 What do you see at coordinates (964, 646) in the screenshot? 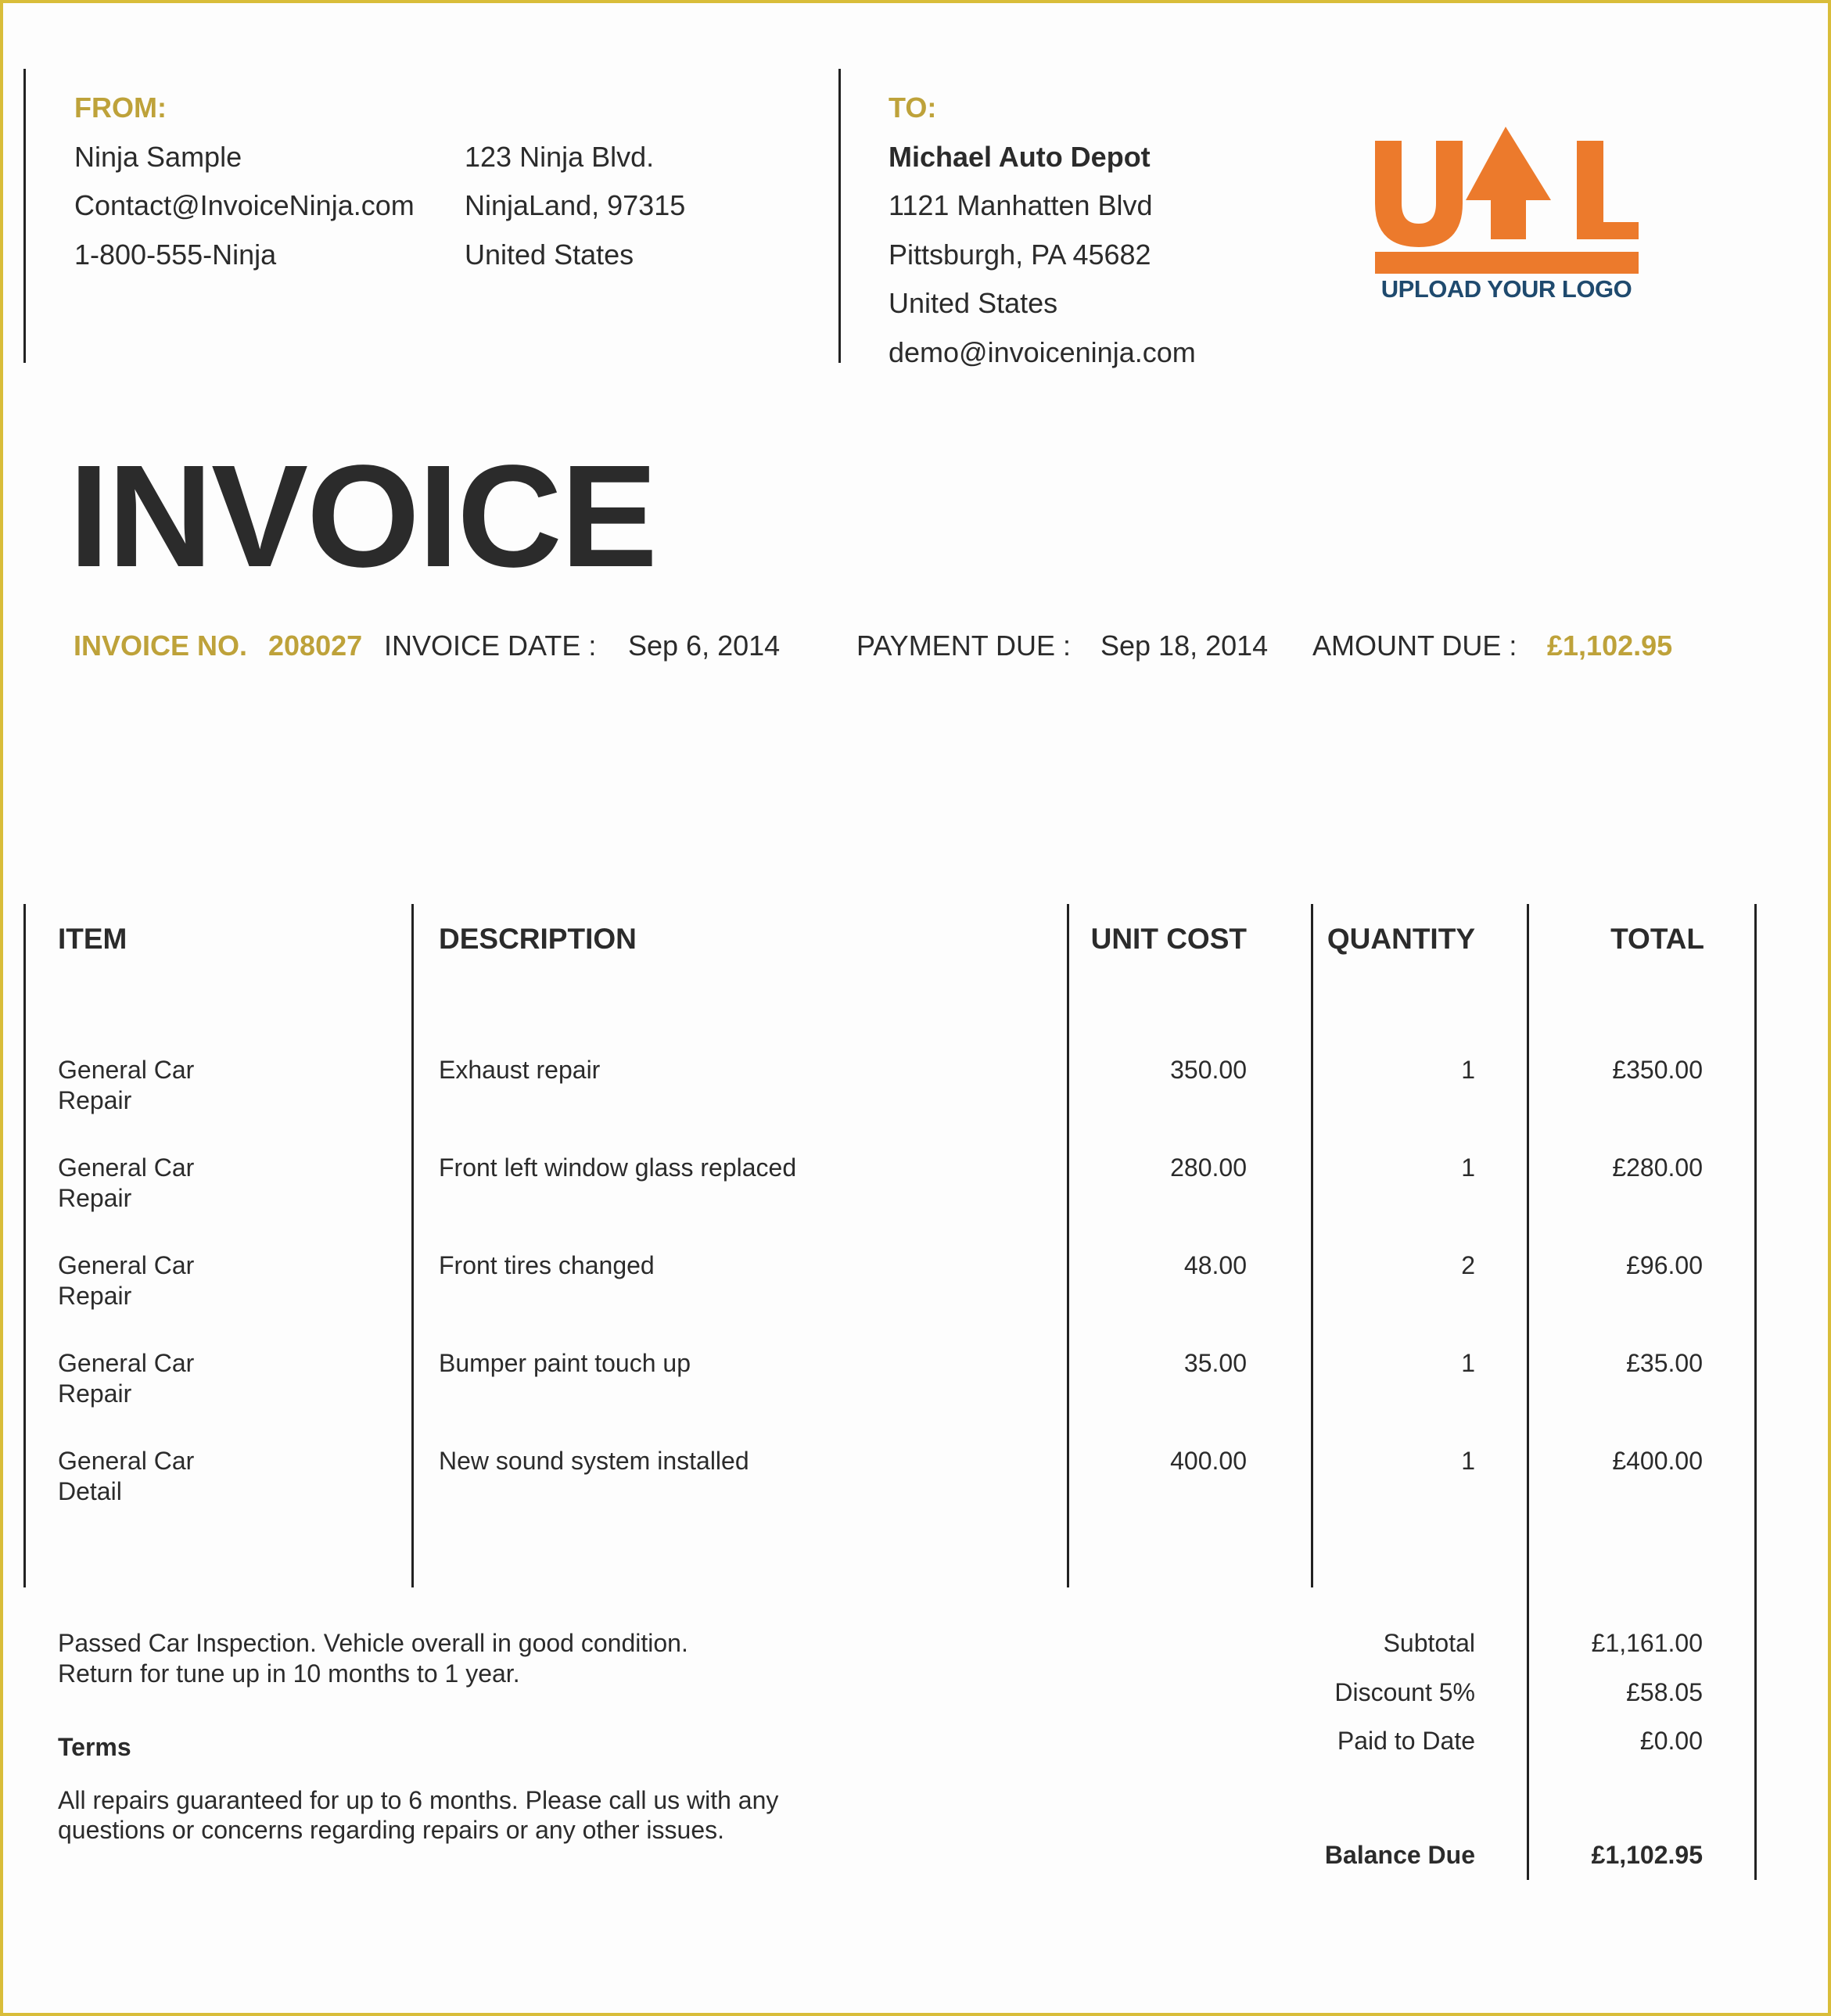
I see `payment-due-label: PAYMENT DUE :` at bounding box center [964, 646].